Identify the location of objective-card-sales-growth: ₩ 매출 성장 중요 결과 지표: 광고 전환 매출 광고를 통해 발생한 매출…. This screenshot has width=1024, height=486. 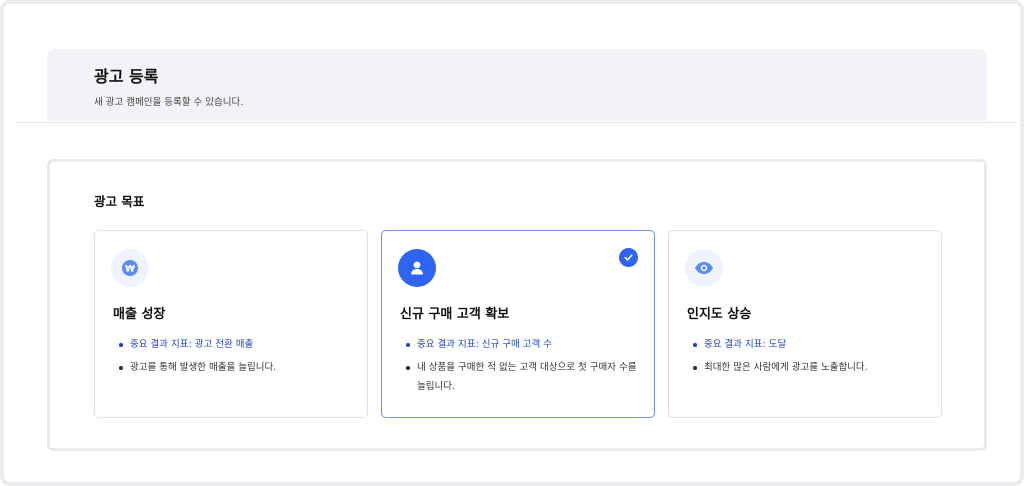
(231, 324).